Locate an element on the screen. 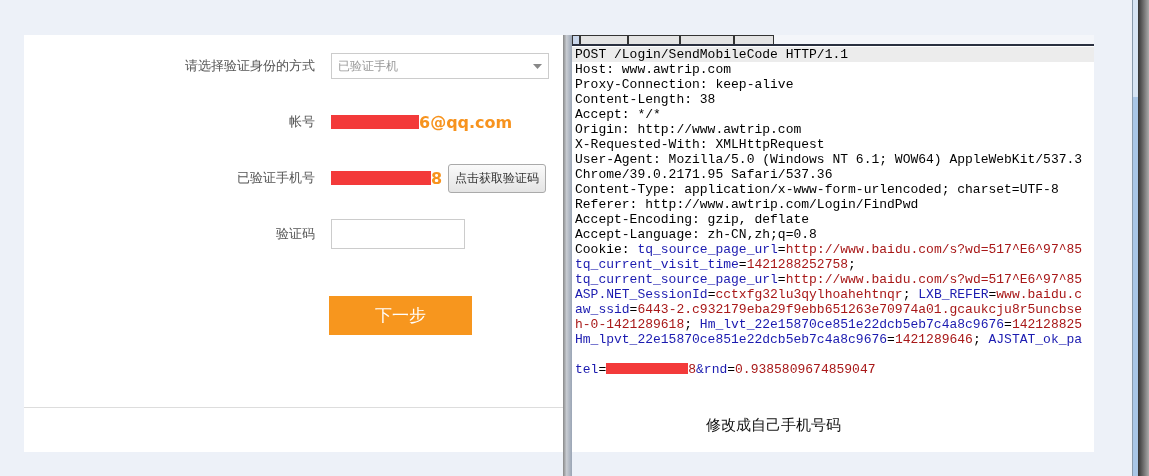  request-line: Accept: */* is located at coordinates (618, 114).